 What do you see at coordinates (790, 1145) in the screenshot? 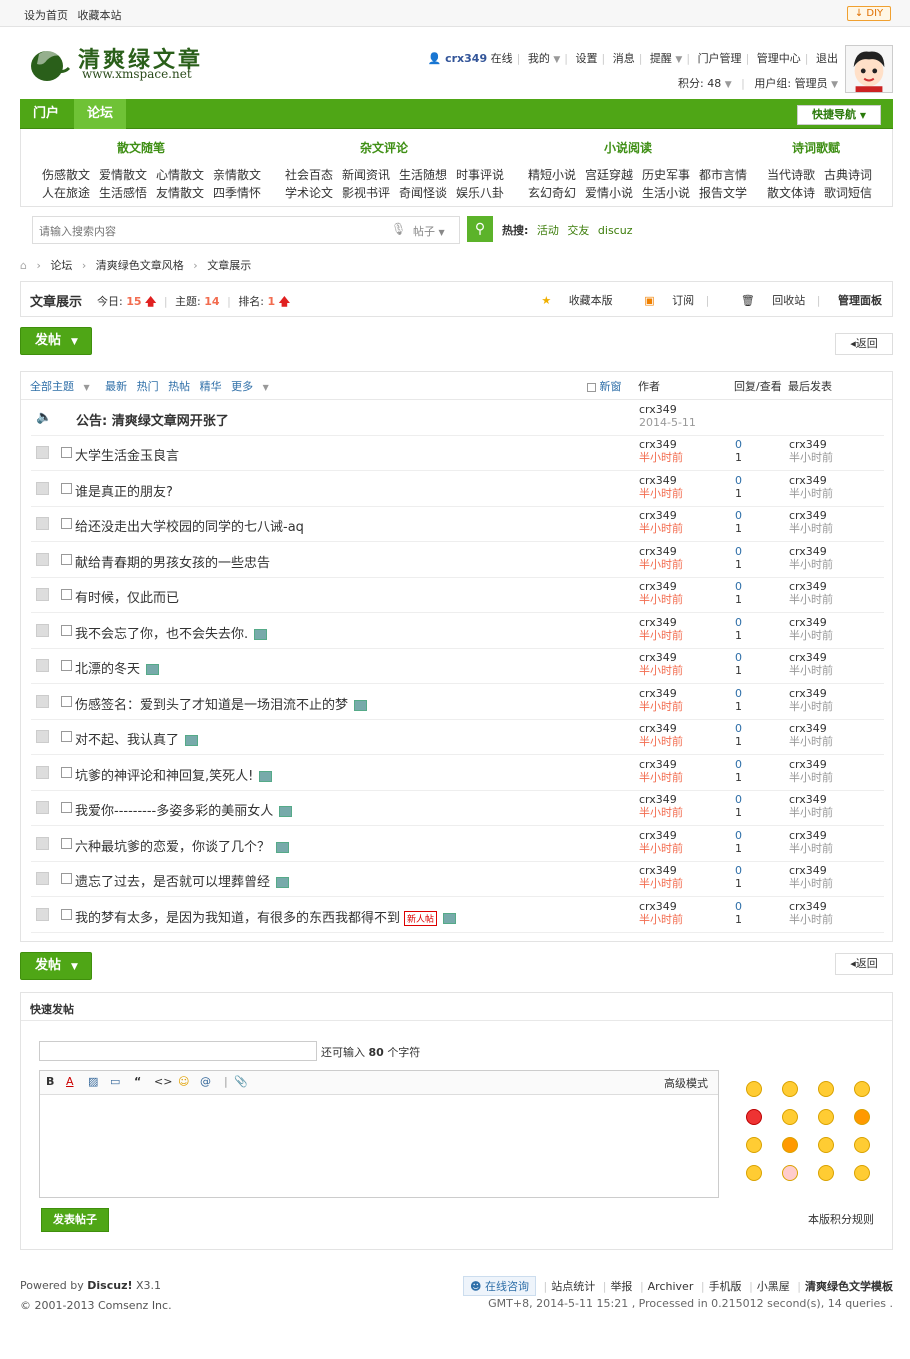
I see `wink-smiley-icon` at bounding box center [790, 1145].